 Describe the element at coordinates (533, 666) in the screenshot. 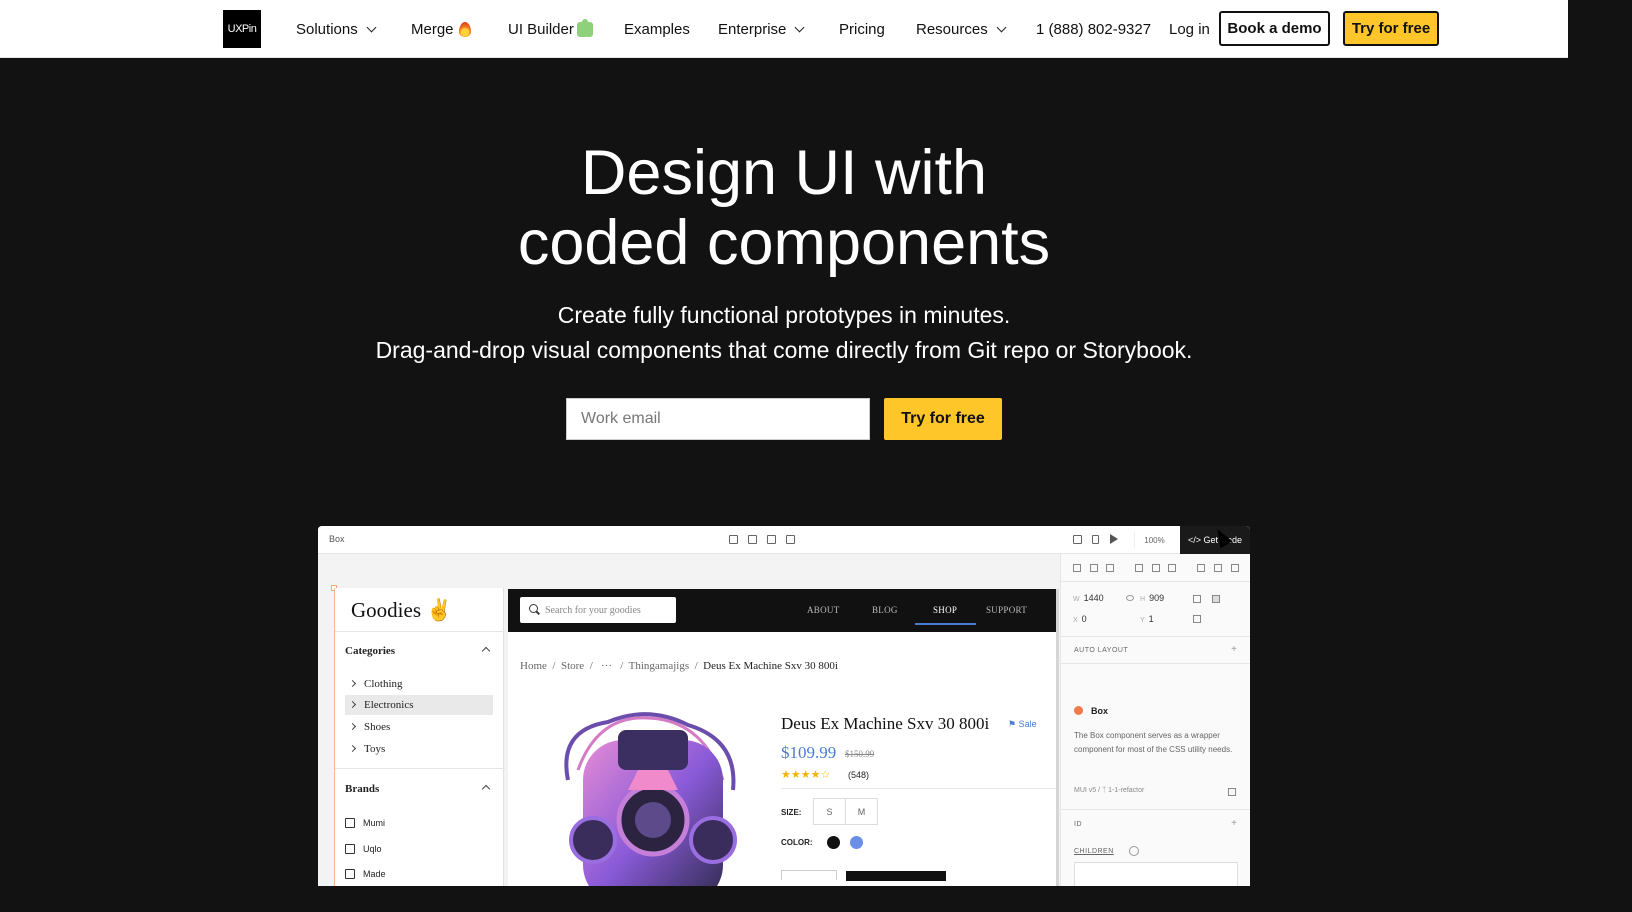

I see `breadcrumb-link: Home` at that location.